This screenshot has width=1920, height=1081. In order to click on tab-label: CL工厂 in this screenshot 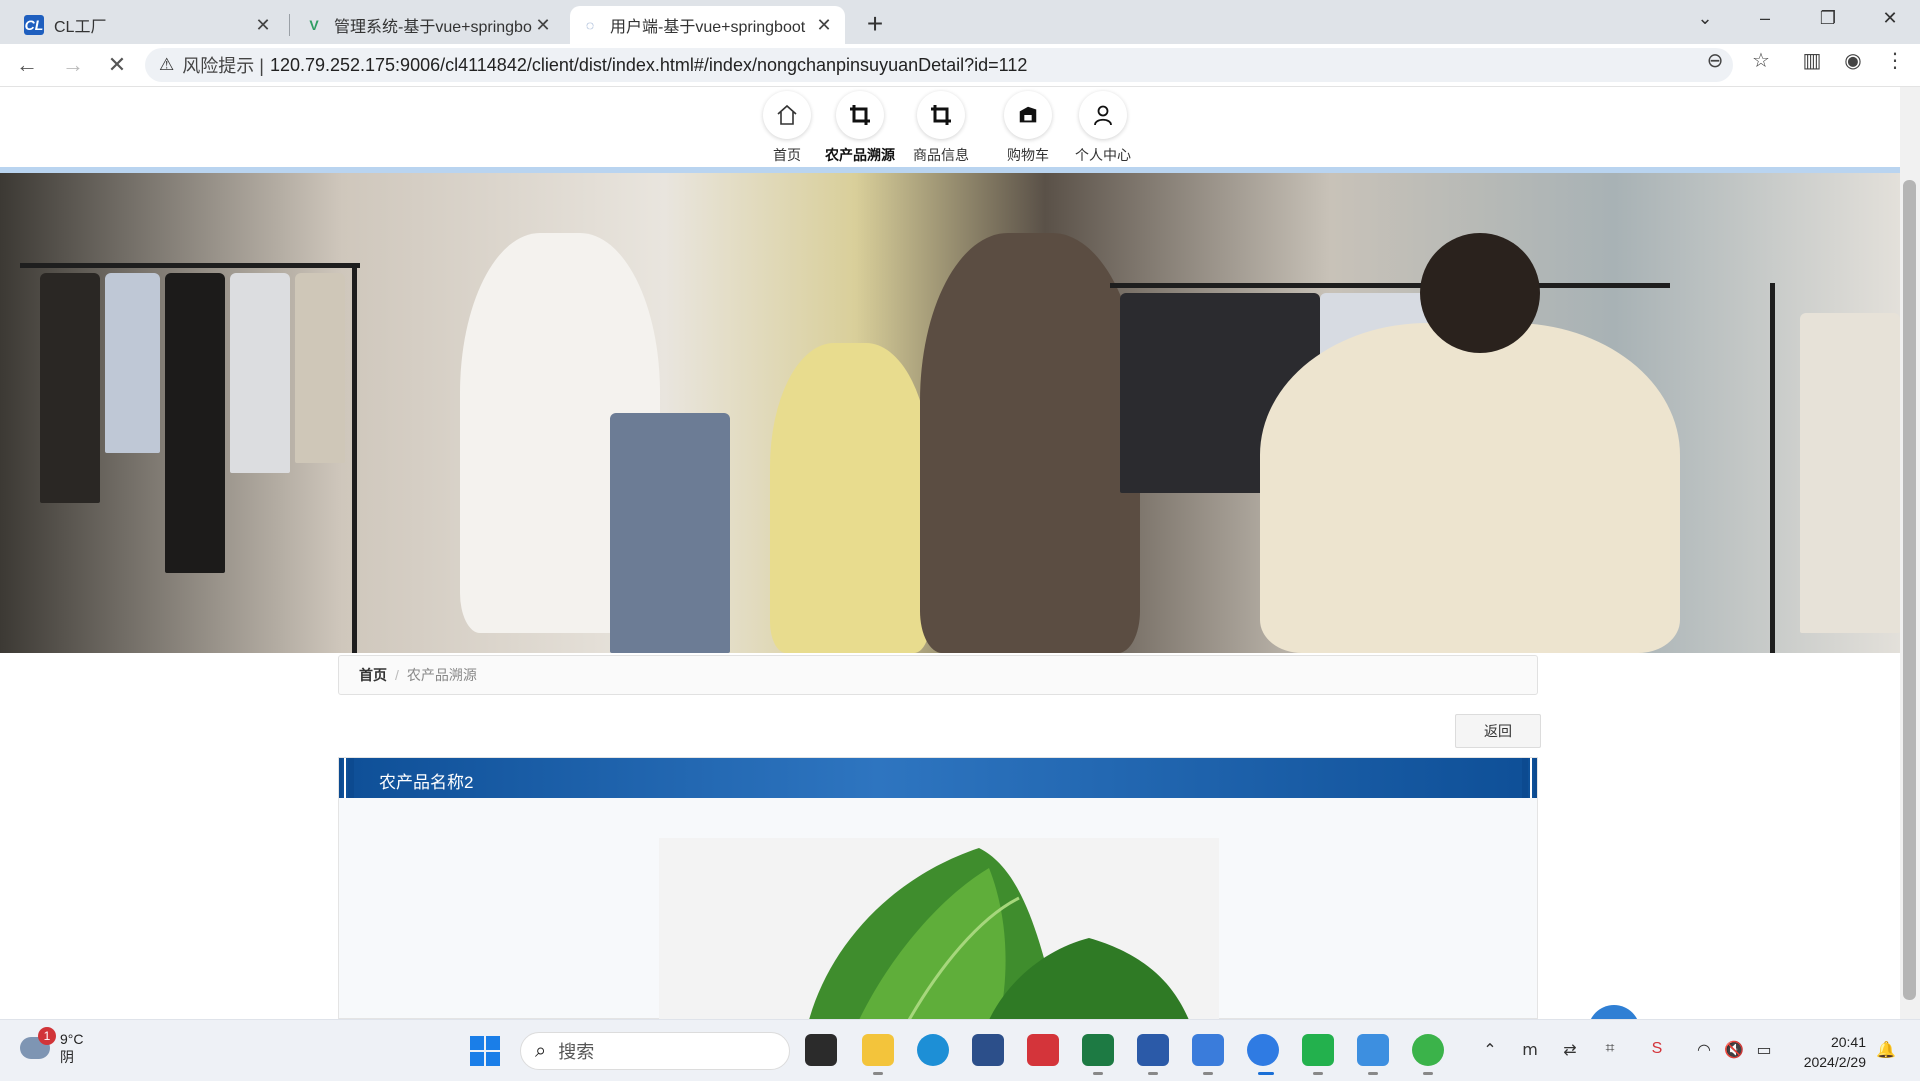, I will do `click(80, 27)`.